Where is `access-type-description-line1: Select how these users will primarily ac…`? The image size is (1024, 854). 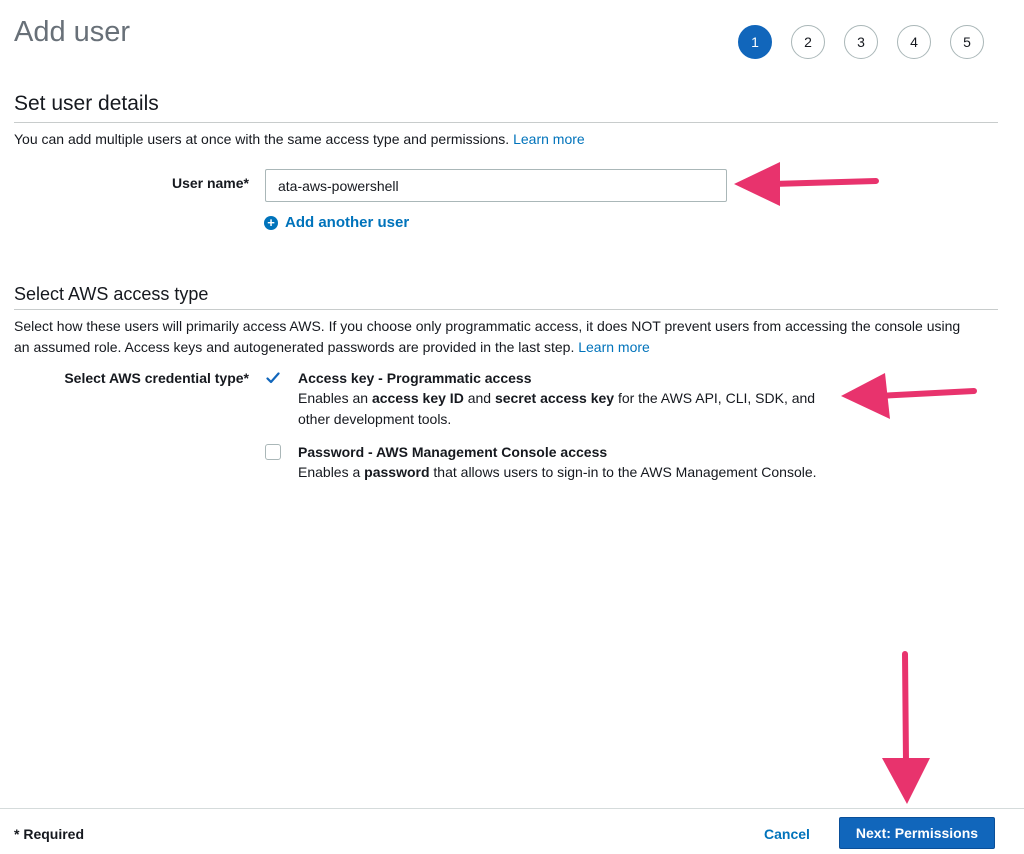
access-type-description-line1: Select how these users will primarily ac… is located at coordinates (487, 326).